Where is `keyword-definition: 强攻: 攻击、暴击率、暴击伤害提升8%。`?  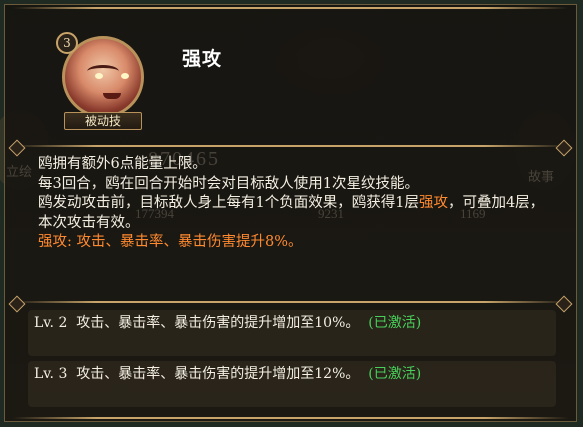 keyword-definition: 强攻: 攻击、暴击率、暴击伤害提升8%。 is located at coordinates (170, 242).